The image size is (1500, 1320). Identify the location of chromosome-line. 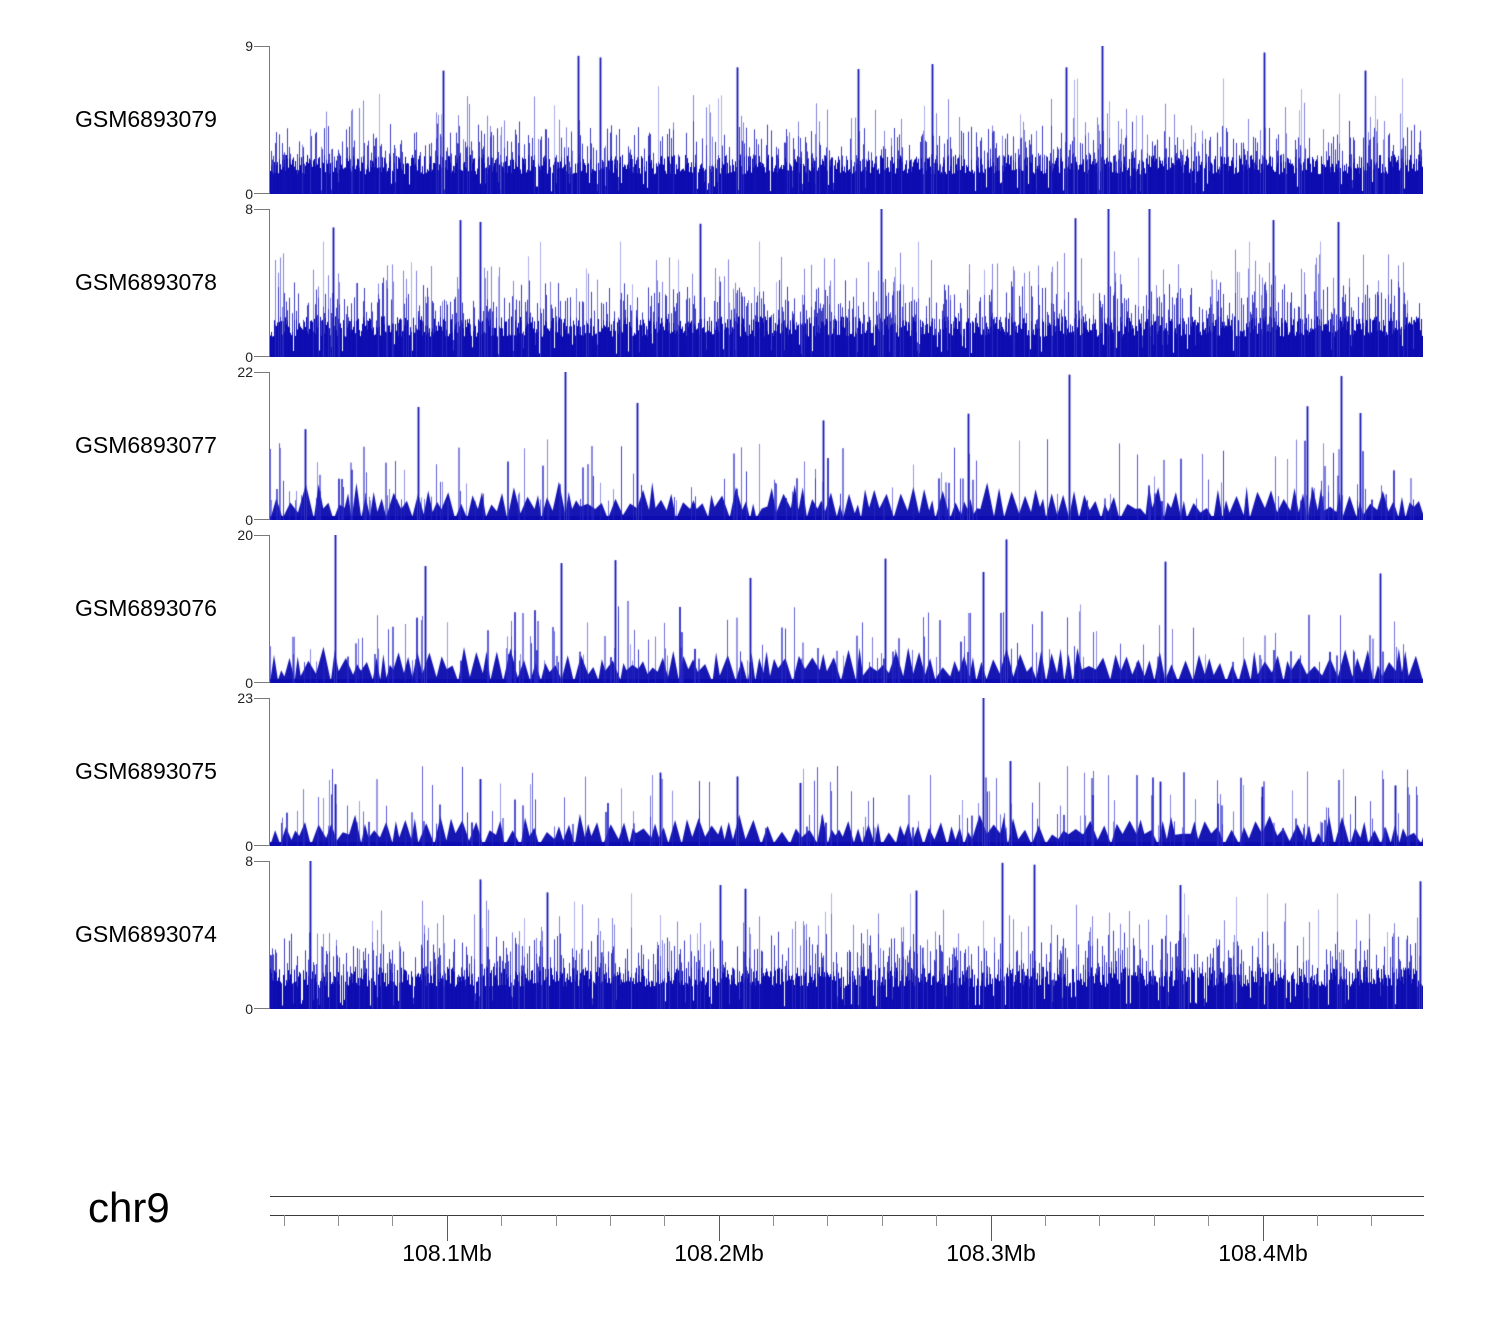
(847, 1196).